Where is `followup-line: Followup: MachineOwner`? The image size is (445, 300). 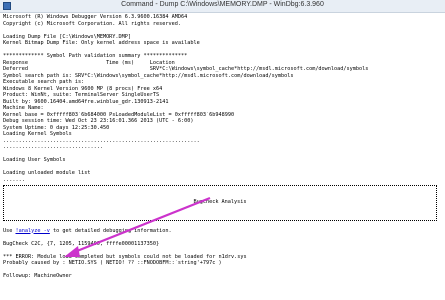
followup-line: Followup: MachineOwner is located at coordinates (37, 276).